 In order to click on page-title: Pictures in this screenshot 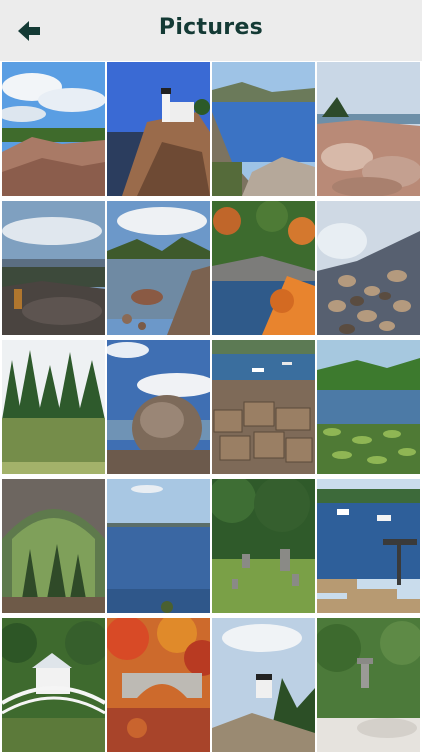, I will do `click(211, 27)`.